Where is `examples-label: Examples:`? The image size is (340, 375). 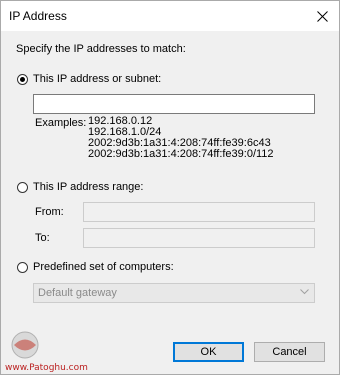
examples-label: Examples: is located at coordinates (61, 123).